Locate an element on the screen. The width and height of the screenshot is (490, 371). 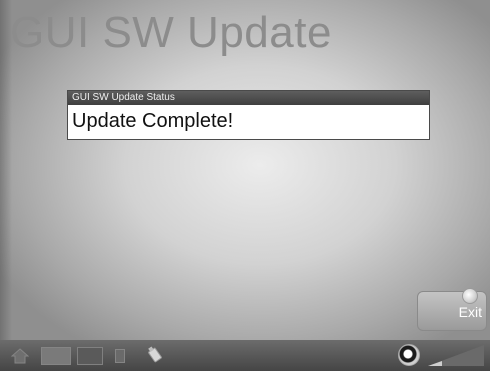
home-icon is located at coordinates (20, 358).